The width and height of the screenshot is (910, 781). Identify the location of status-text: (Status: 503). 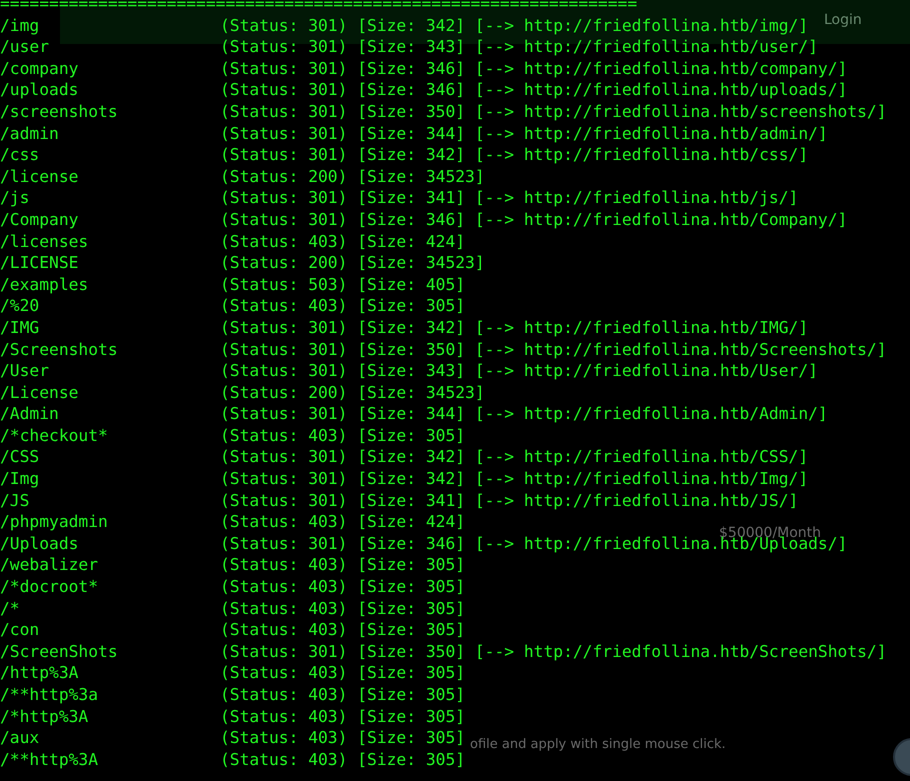
(284, 285).